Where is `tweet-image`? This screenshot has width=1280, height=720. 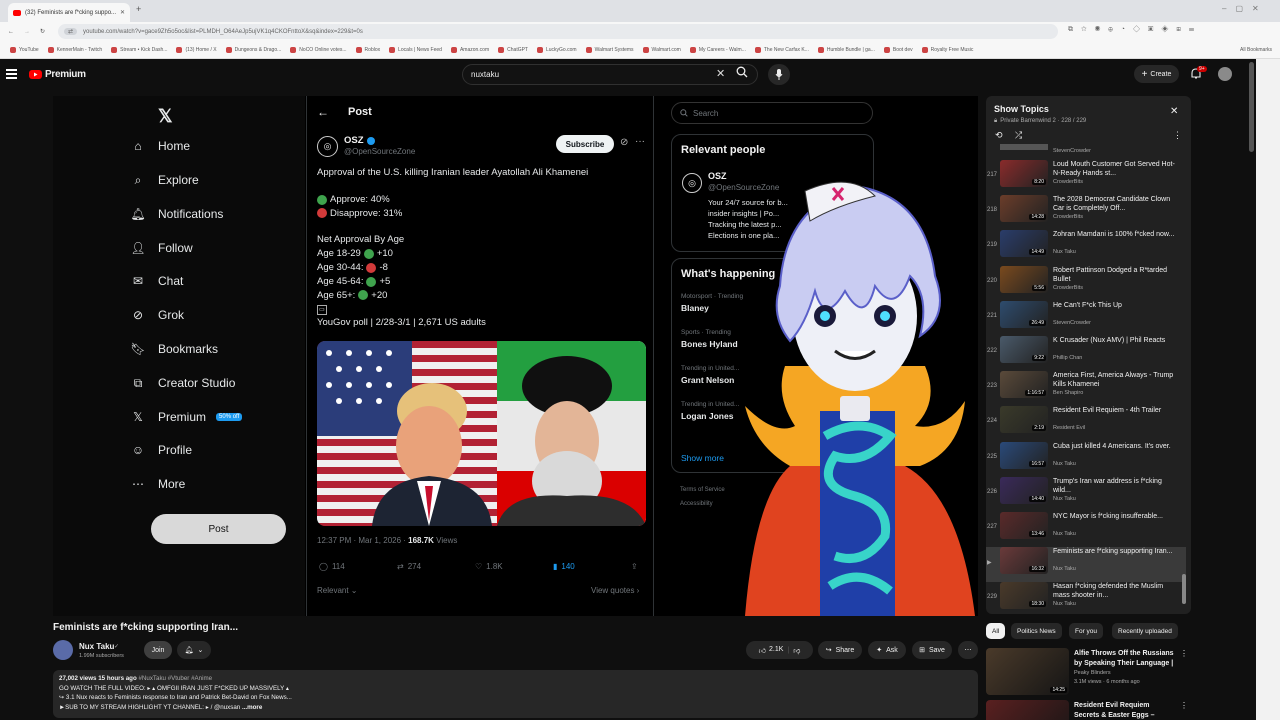 tweet-image is located at coordinates (481, 433).